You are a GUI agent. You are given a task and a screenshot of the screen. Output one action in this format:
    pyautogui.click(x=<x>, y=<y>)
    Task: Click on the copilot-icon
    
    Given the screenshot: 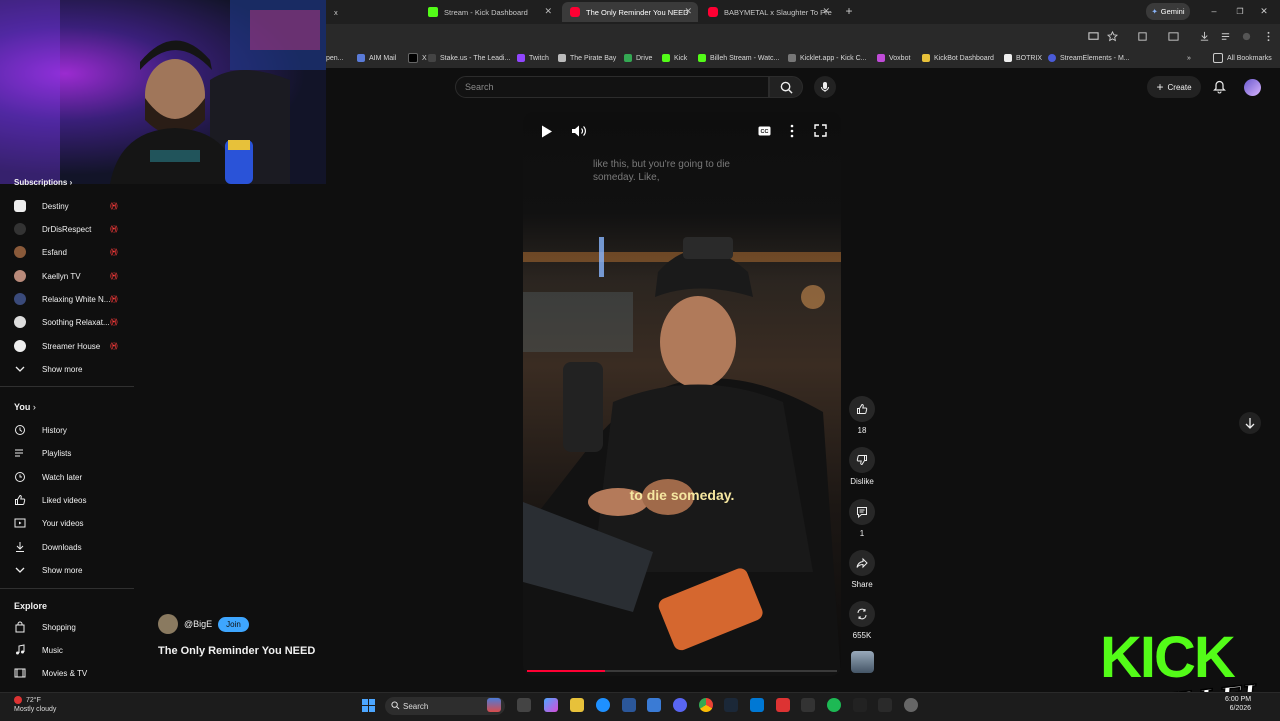 What is the action you would take?
    pyautogui.click(x=551, y=705)
    